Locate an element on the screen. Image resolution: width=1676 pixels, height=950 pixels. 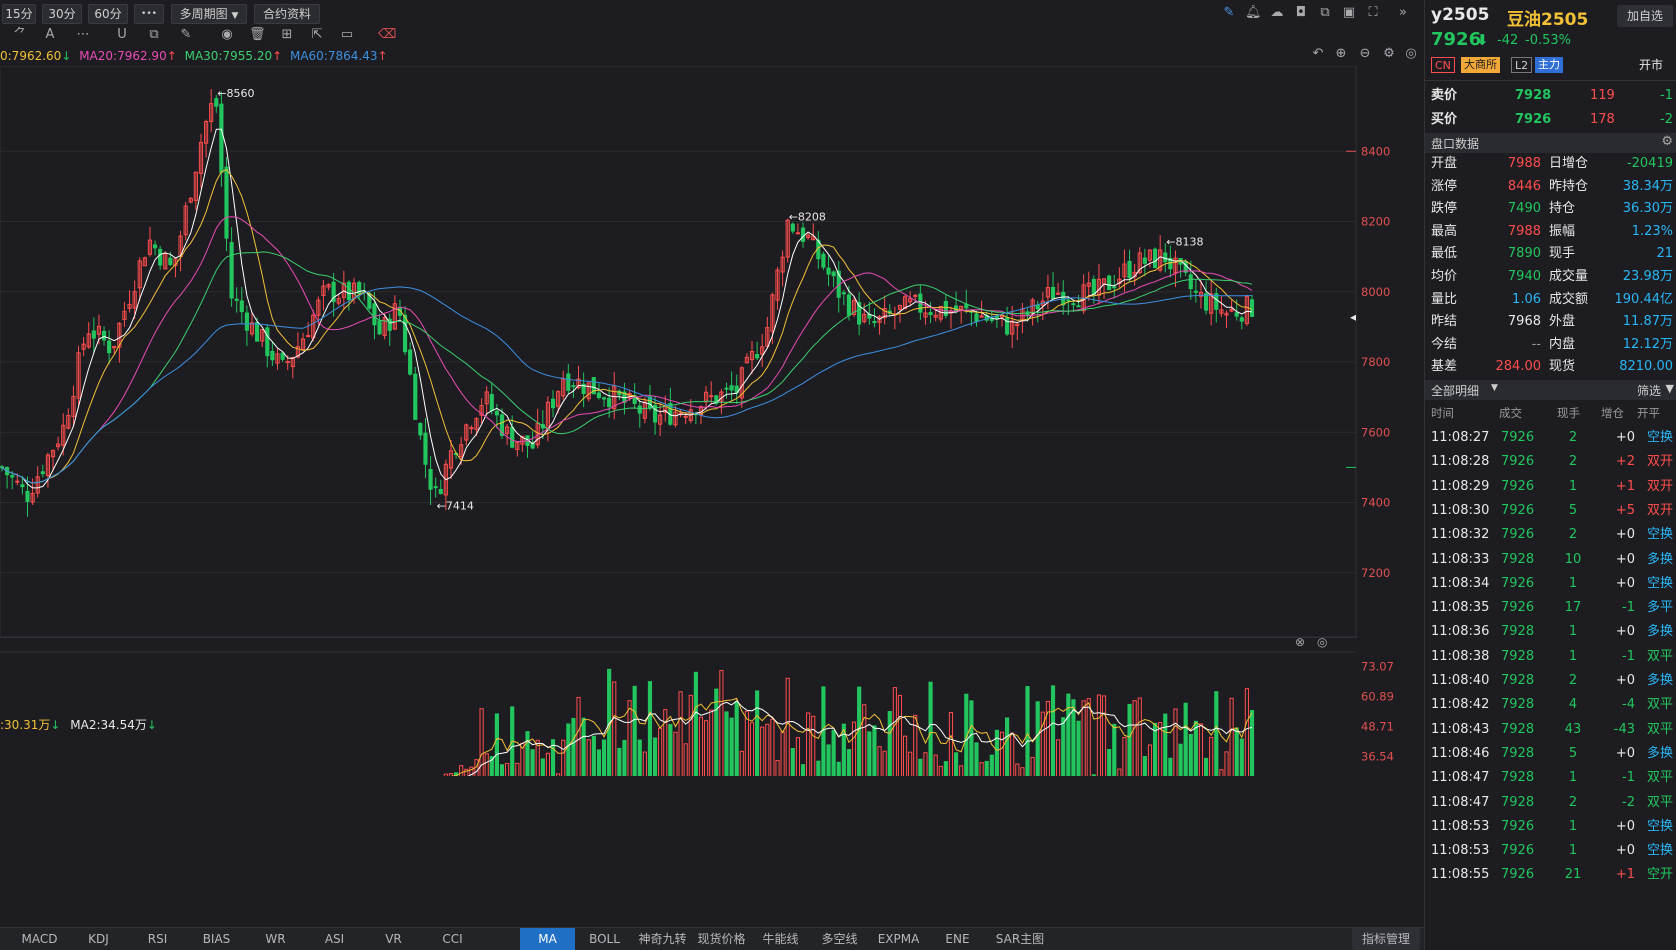
overlay-tab-4: 牛能线 is located at coordinates (780, 939).